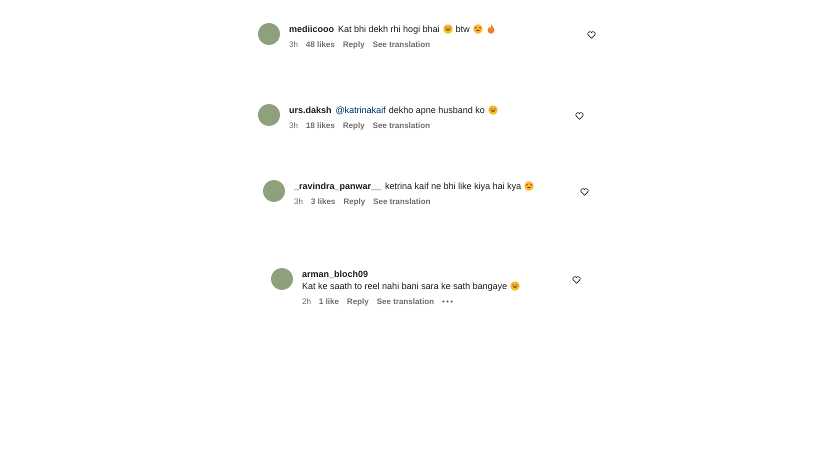  I want to click on username-link: _ravindra_panwar__, so click(338, 186).